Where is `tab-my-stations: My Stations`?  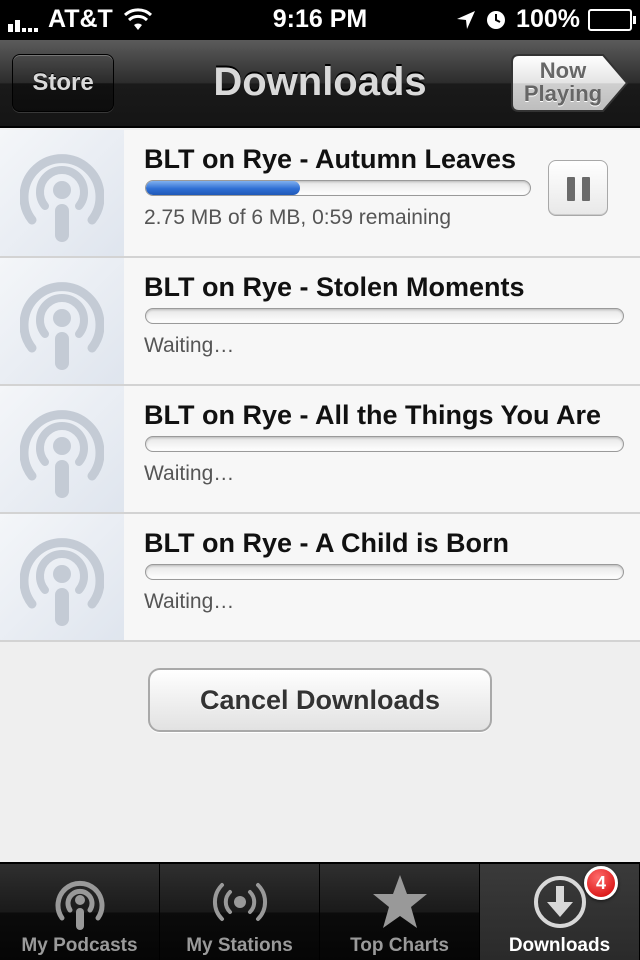
tab-my-stations: My Stations is located at coordinates (240, 912).